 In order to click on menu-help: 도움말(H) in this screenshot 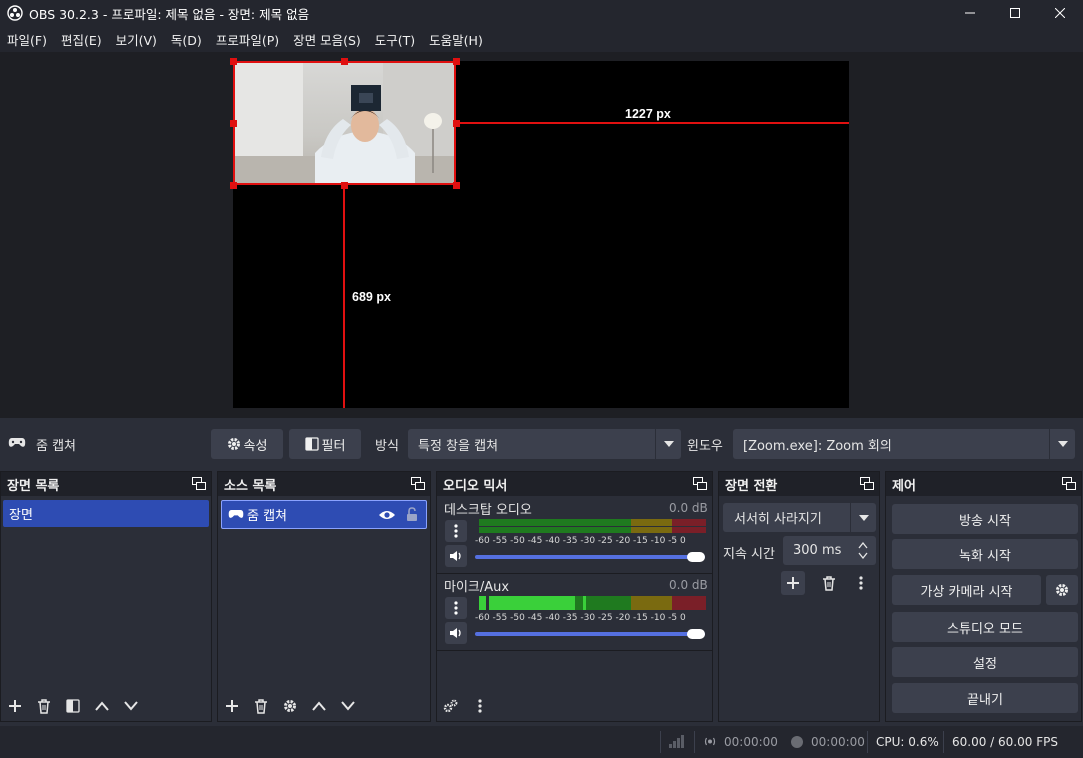, I will do `click(456, 39)`.